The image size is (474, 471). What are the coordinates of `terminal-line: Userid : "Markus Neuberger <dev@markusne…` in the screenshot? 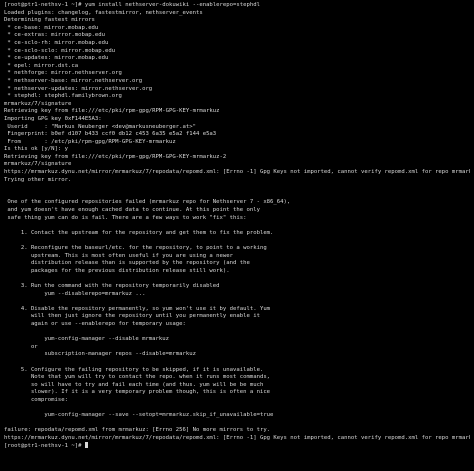 It's located at (100, 126).